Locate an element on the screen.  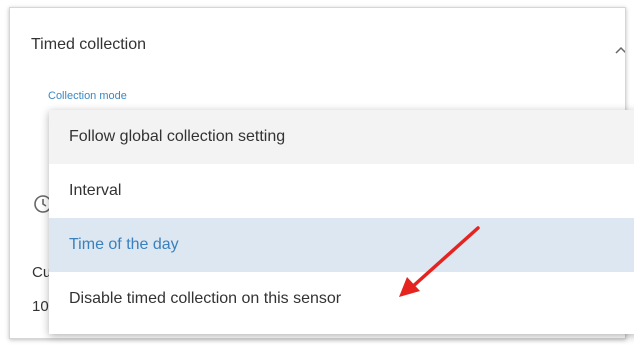
option-follow-global: Follow global collection setting is located at coordinates (341, 137).